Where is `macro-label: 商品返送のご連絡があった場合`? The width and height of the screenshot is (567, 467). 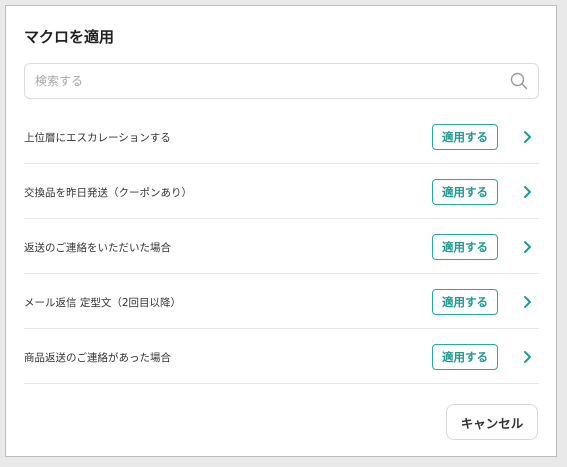 macro-label: 商品返送のご連絡があった場合 is located at coordinates (97, 358).